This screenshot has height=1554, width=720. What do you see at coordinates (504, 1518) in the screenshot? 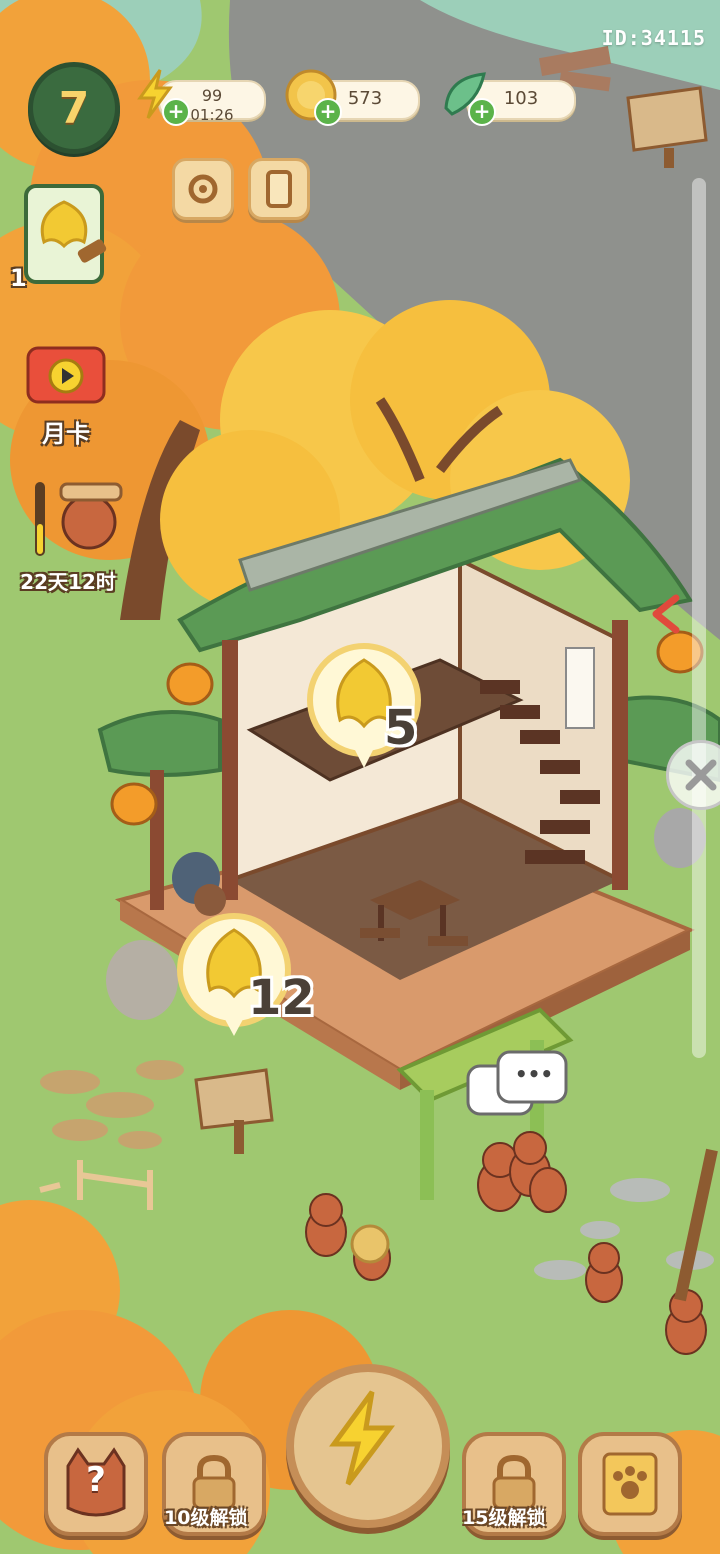
I see `locked-right-label: 15级解锁` at bounding box center [504, 1518].